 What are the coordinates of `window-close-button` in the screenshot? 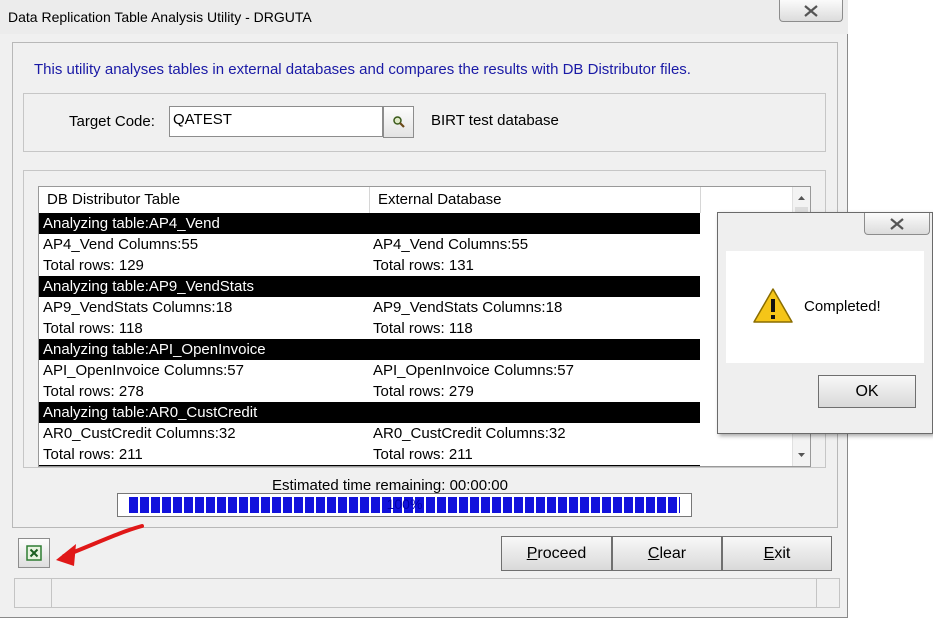 It's located at (811, 11).